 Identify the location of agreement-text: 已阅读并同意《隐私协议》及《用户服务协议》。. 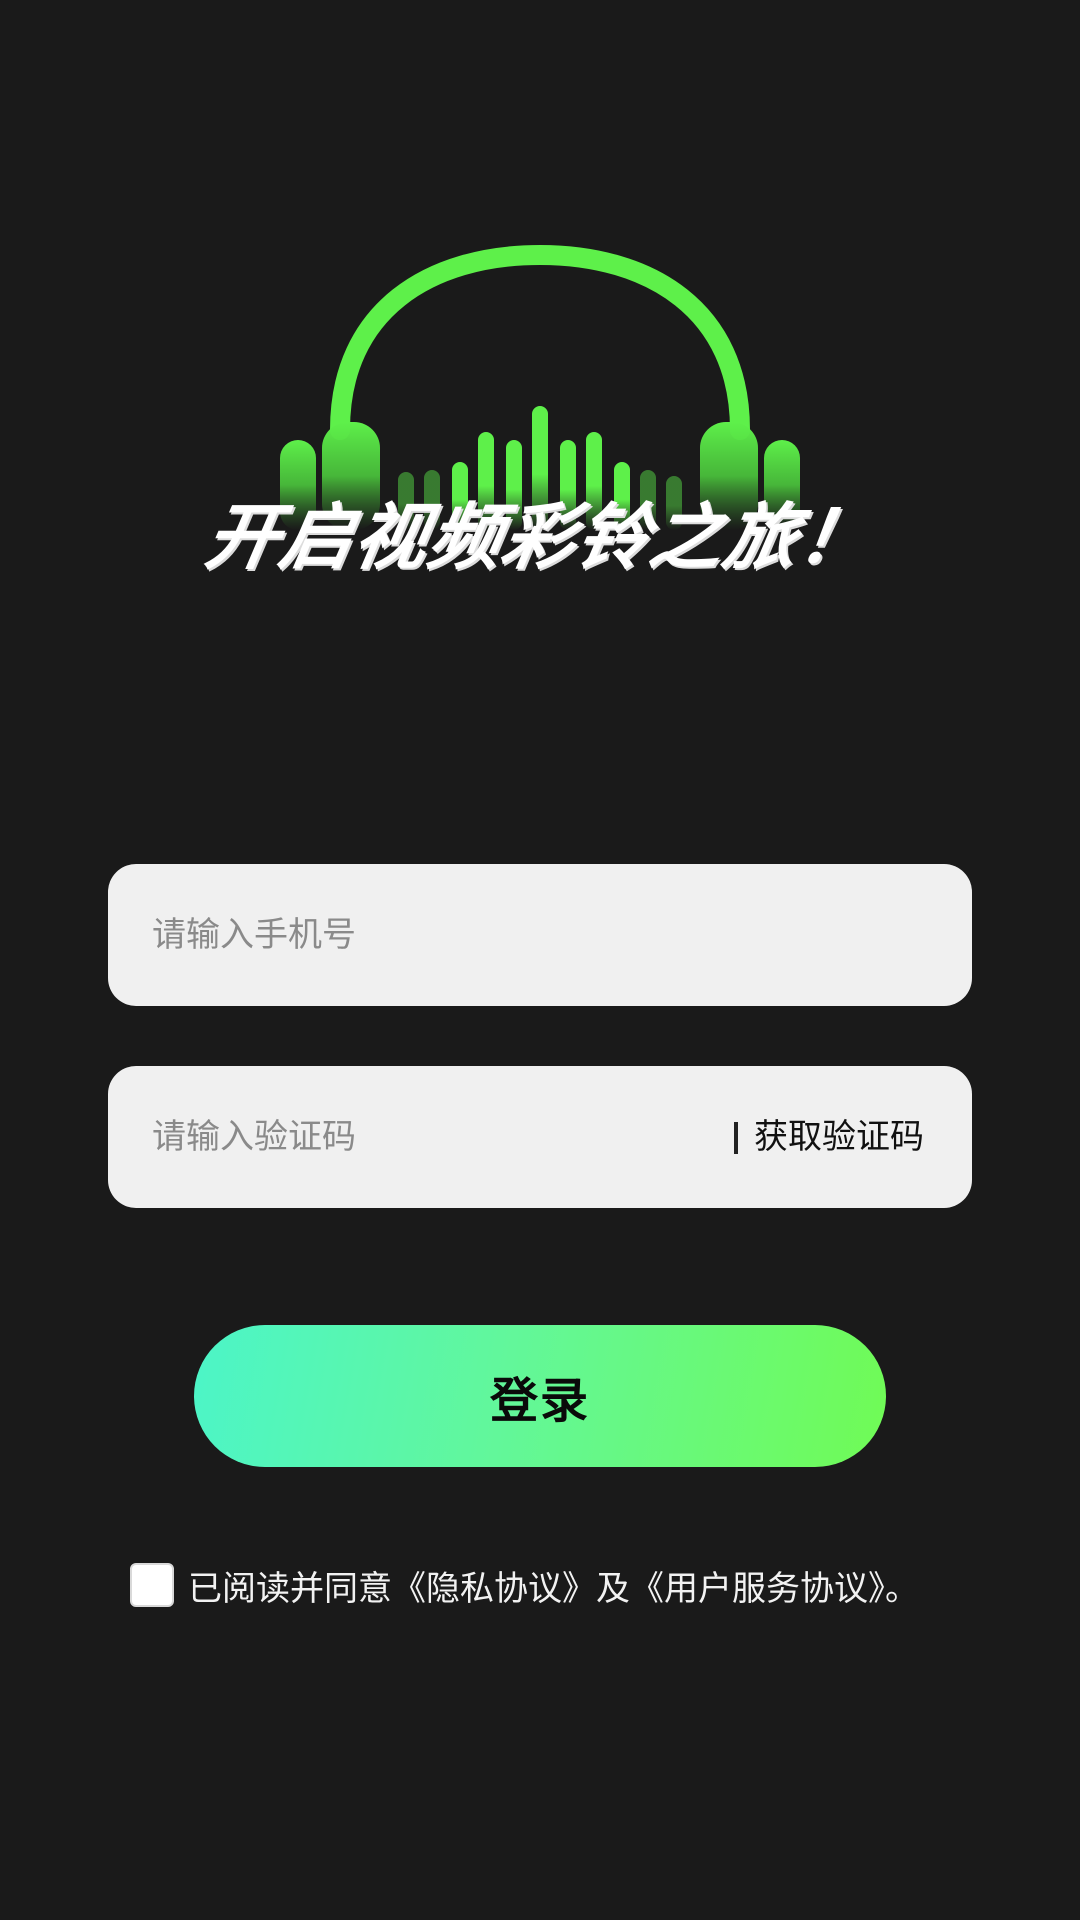
(553, 1585).